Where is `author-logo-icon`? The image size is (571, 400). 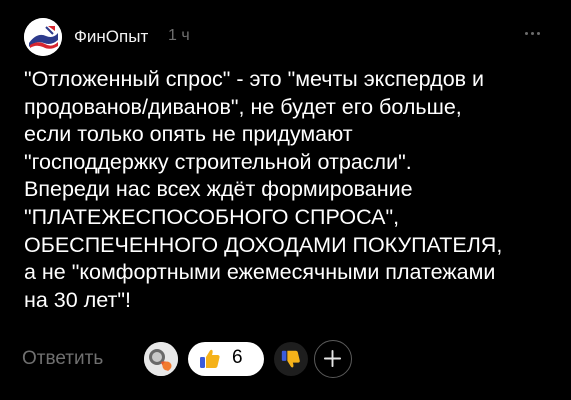 author-logo-icon is located at coordinates (43, 37).